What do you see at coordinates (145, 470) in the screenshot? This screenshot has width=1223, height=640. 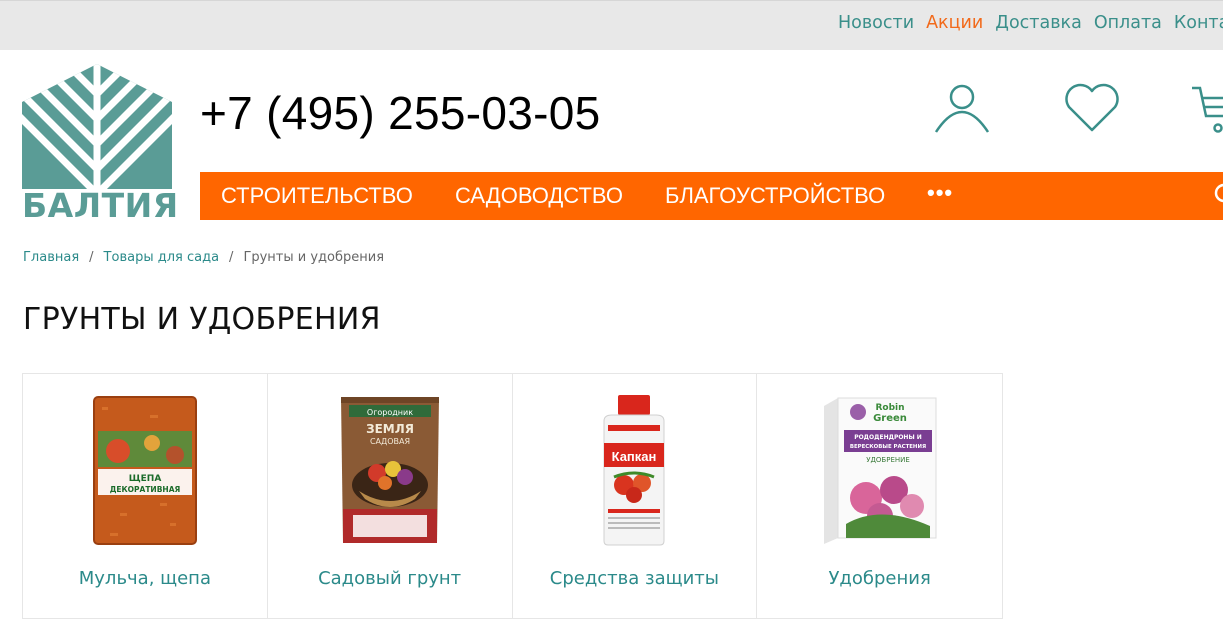 I see `product-image-mulch: ЩЕПА ДЕКОРАТИВНАЯ` at bounding box center [145, 470].